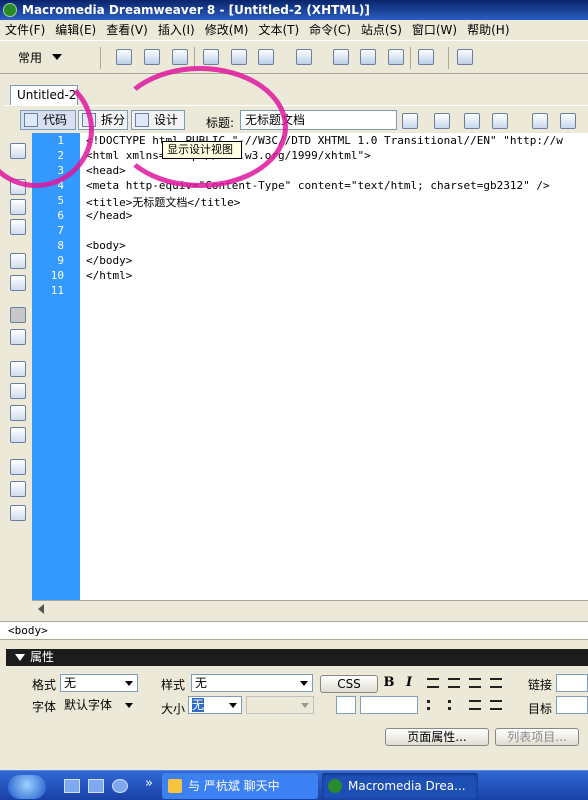 The width and height of the screenshot is (588, 800). What do you see at coordinates (72, 786) in the screenshot?
I see `show-desktop-icon` at bounding box center [72, 786].